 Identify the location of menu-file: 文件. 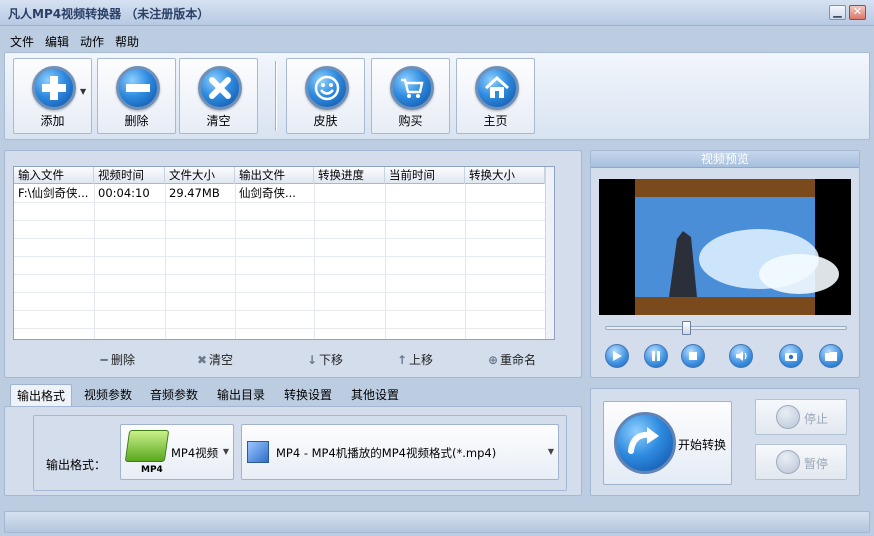
(22, 41).